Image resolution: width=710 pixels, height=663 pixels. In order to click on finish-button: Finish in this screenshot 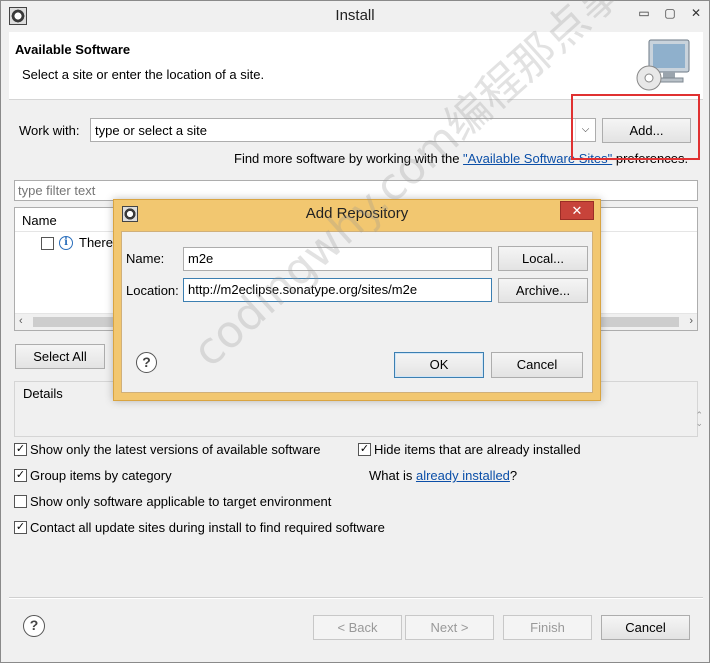, I will do `click(547, 627)`.